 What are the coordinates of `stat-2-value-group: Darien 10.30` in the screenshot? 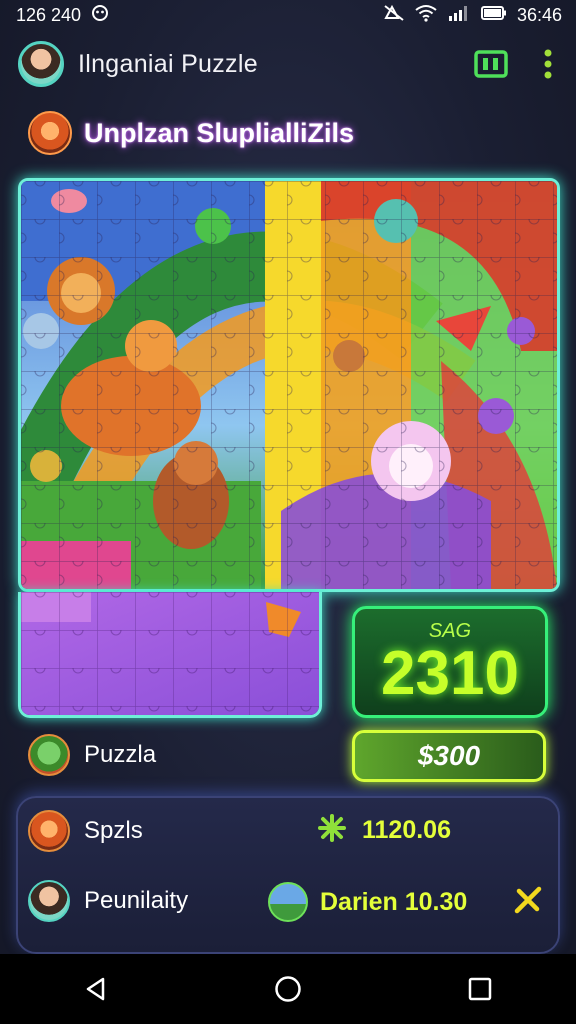 It's located at (367, 902).